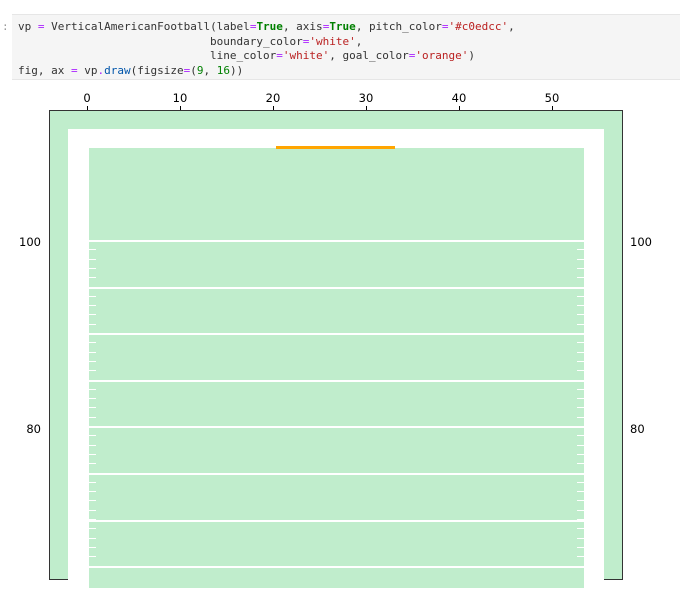 This screenshot has width=680, height=589. I want to click on code-token: line_color, so click(147, 55).